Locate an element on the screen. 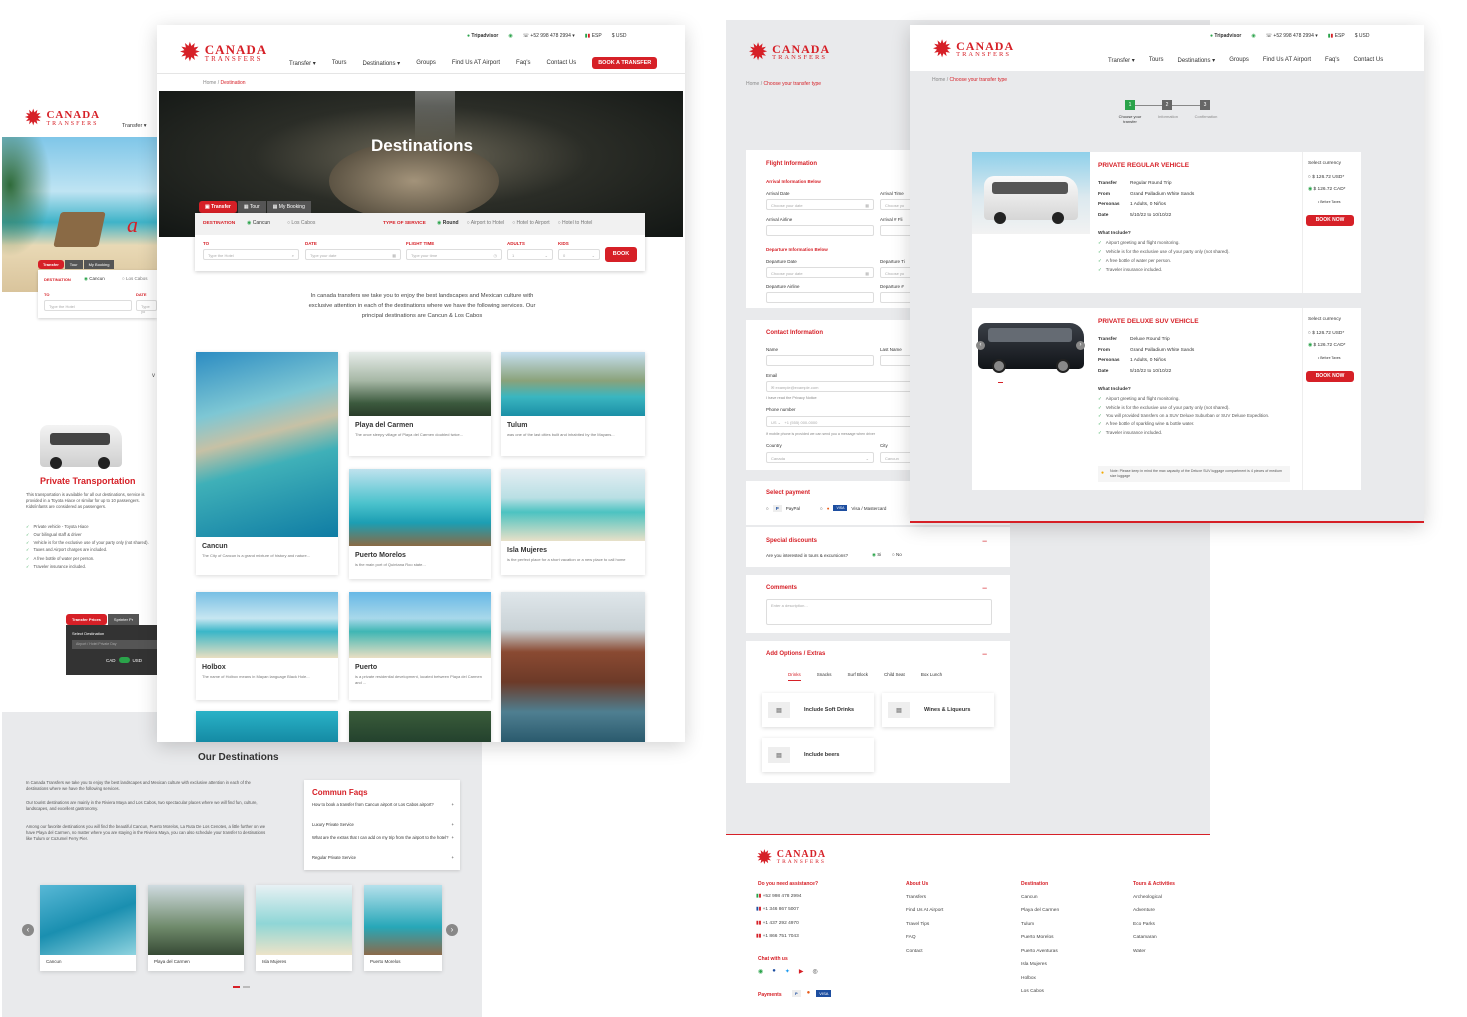  country-select: Canada ⌄ is located at coordinates (820, 457).